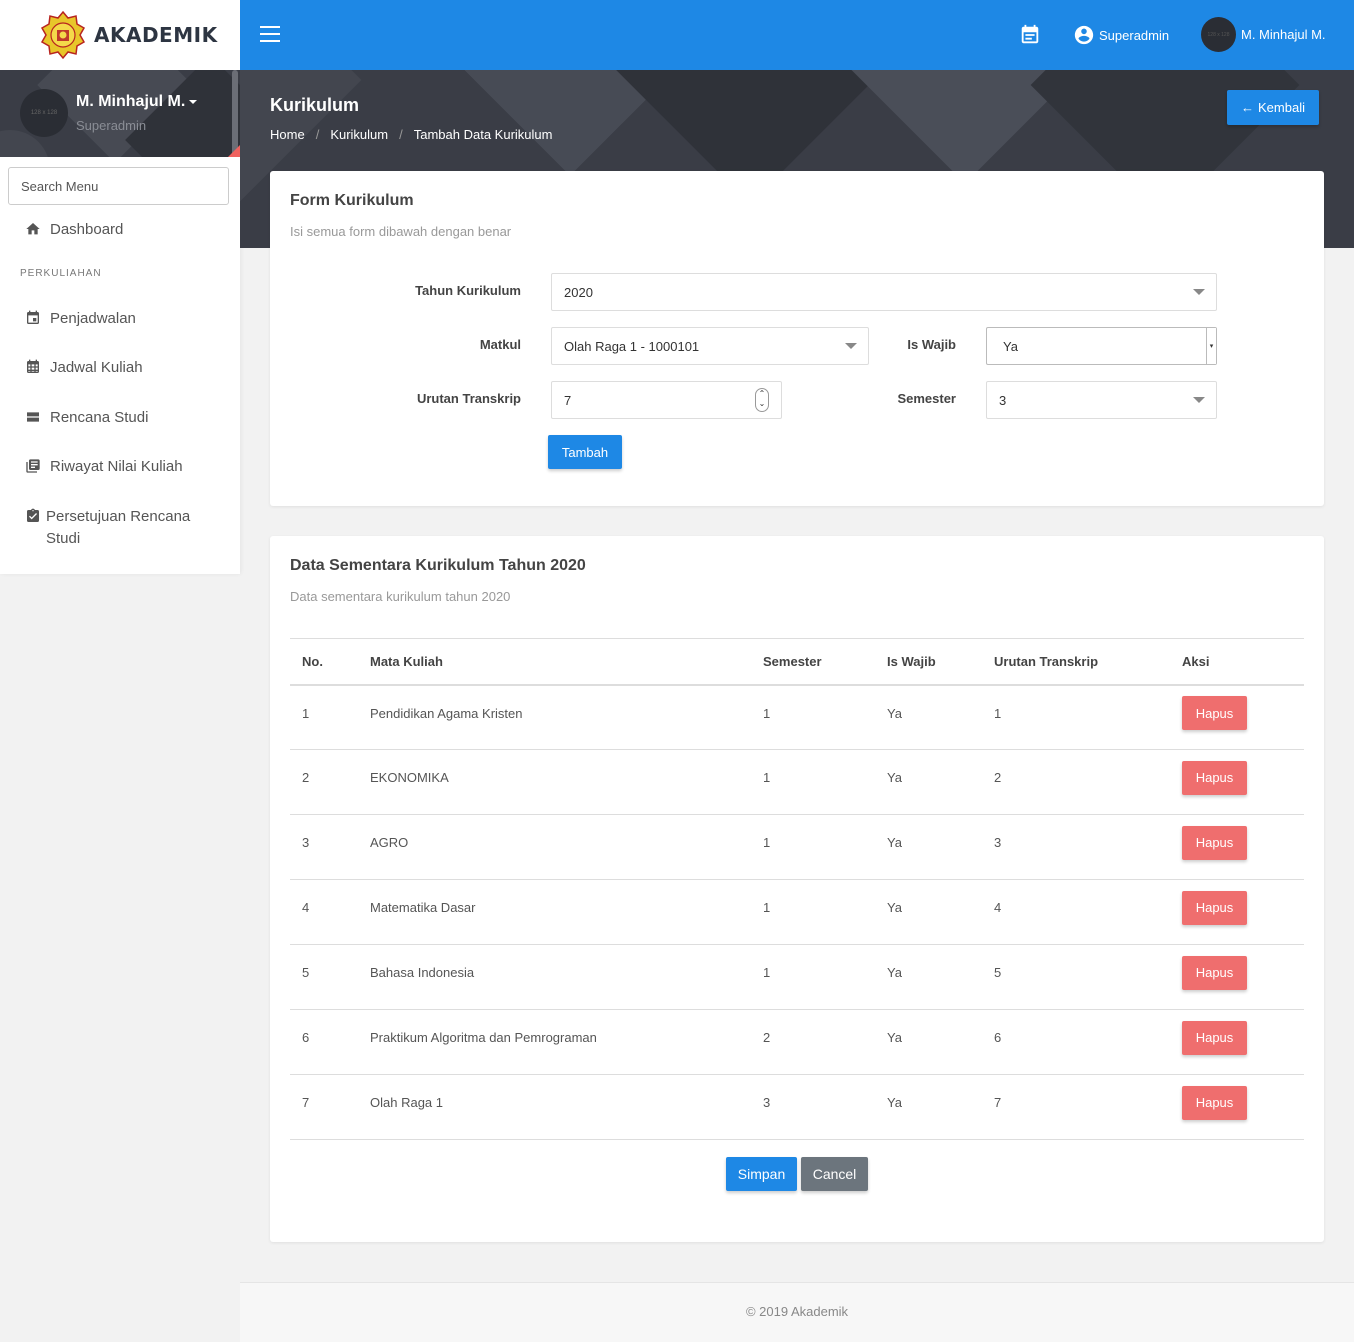  I want to click on clipboard-check-icon, so click(33, 515).